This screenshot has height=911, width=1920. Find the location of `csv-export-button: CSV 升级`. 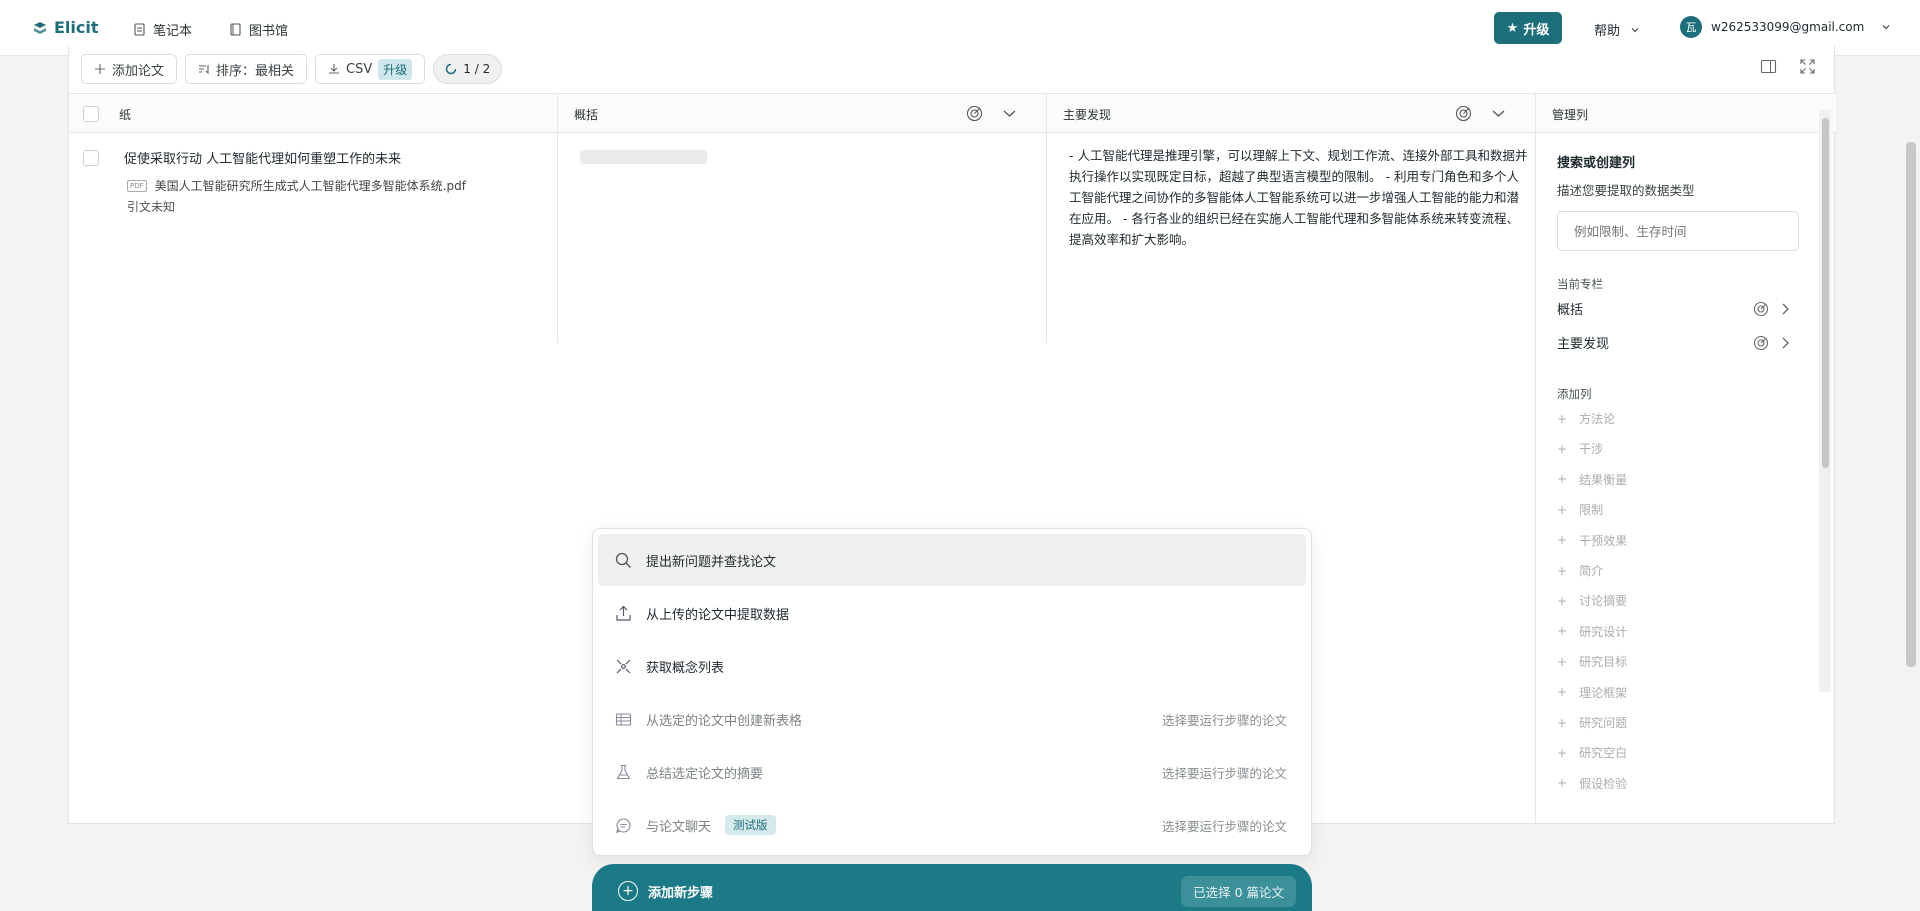

csv-export-button: CSV 升级 is located at coordinates (370, 69).